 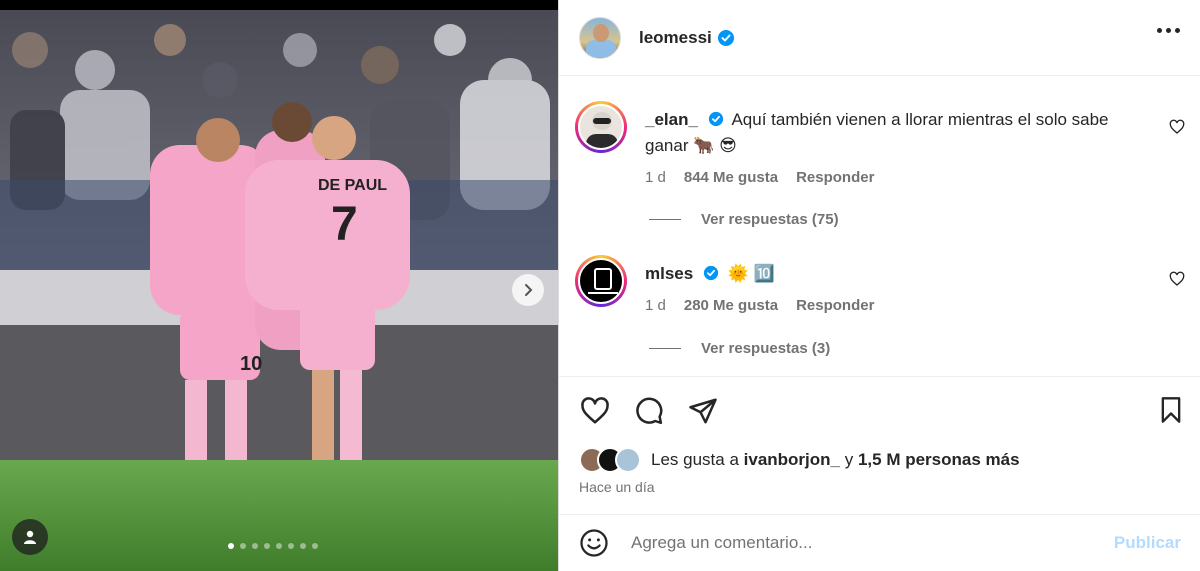 I want to click on chevron-right-icon, so click(x=529, y=290).